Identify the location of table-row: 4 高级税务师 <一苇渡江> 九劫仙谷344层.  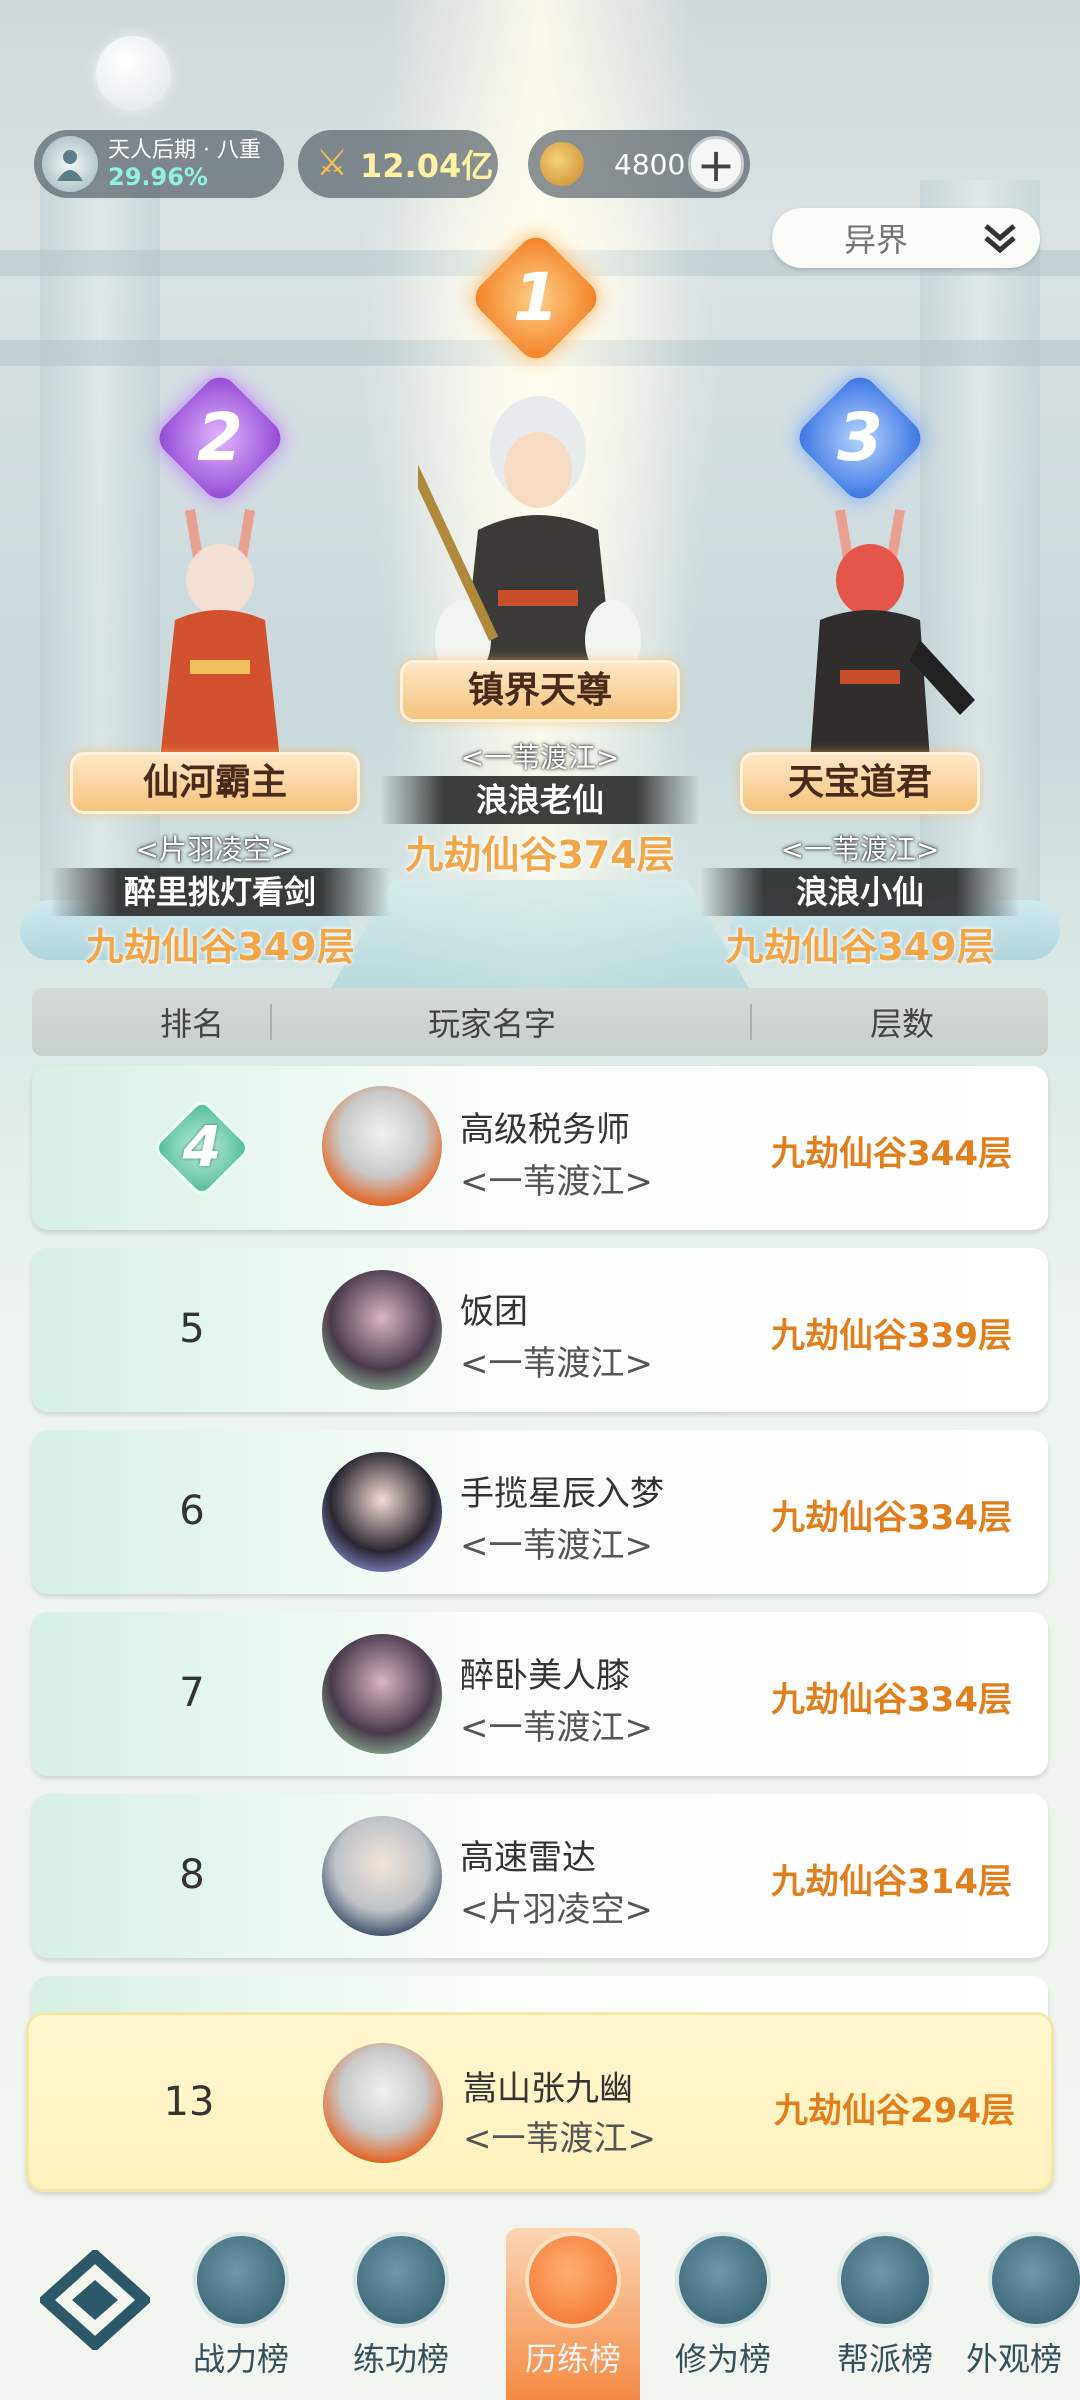
(540, 1148).